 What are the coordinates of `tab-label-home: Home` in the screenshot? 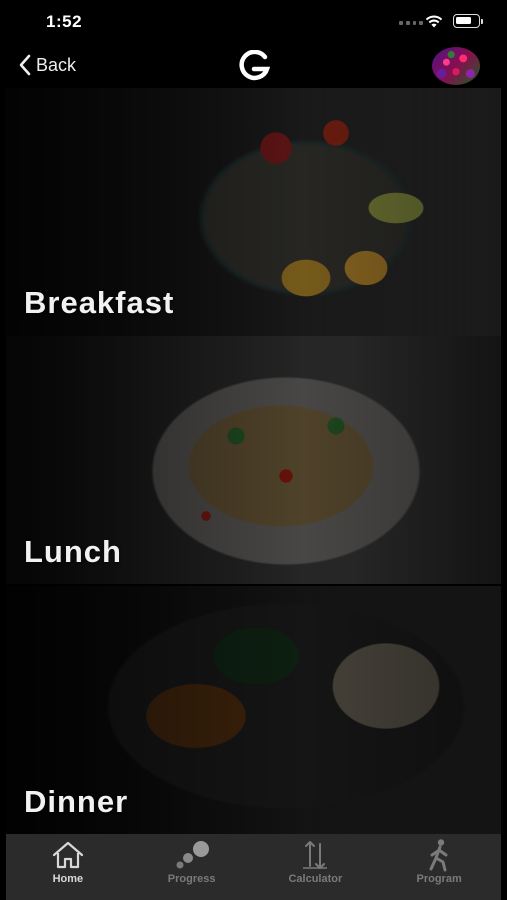 It's located at (68, 879).